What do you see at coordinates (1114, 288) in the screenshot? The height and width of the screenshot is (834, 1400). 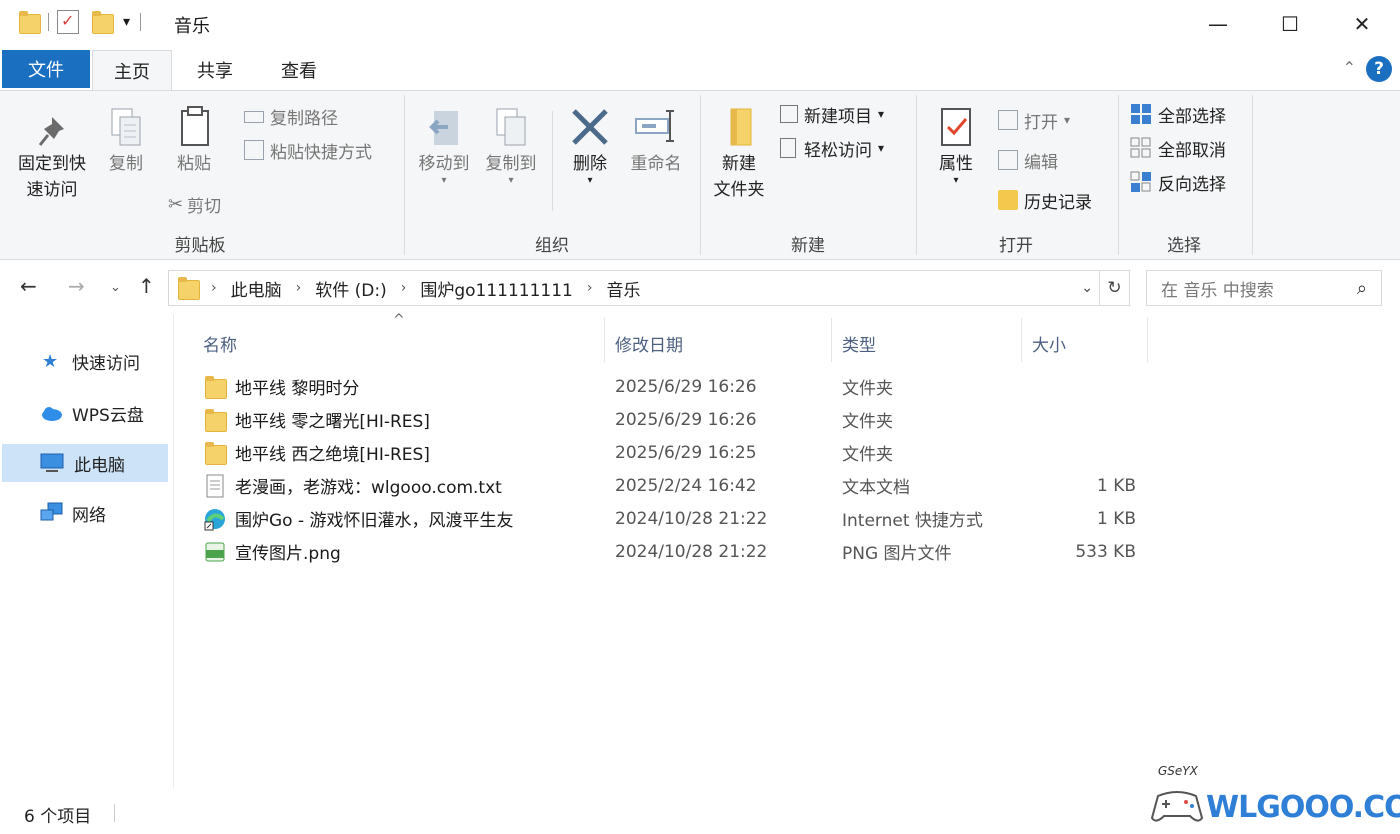 I see `refresh-icon: ↻` at bounding box center [1114, 288].